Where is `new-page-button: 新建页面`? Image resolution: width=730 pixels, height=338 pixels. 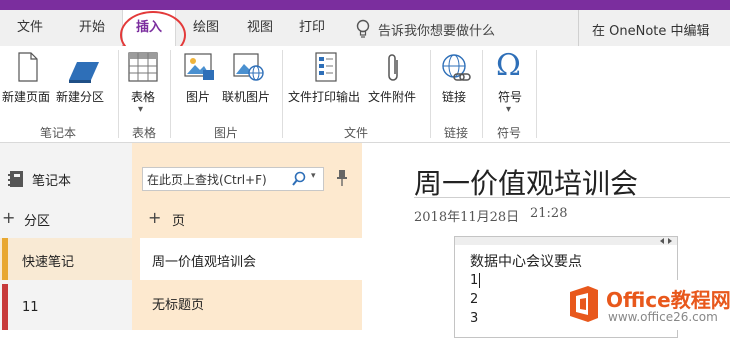
new-page-button: 新建页面 is located at coordinates (28, 80).